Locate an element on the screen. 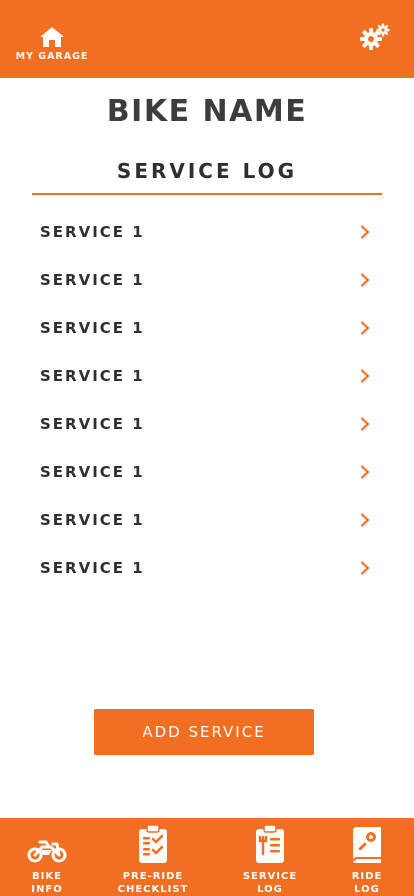 The image size is (414, 896). nav-bike-info-label: BIKE INFO is located at coordinates (47, 883).